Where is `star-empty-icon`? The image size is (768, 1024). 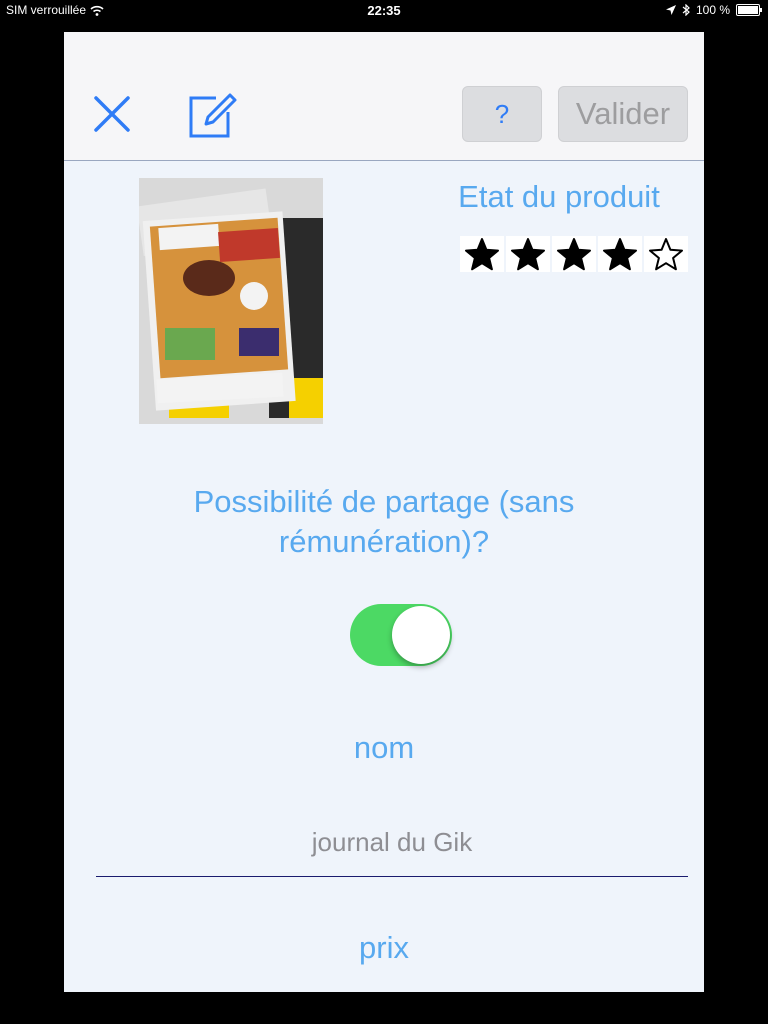 star-empty-icon is located at coordinates (666, 254).